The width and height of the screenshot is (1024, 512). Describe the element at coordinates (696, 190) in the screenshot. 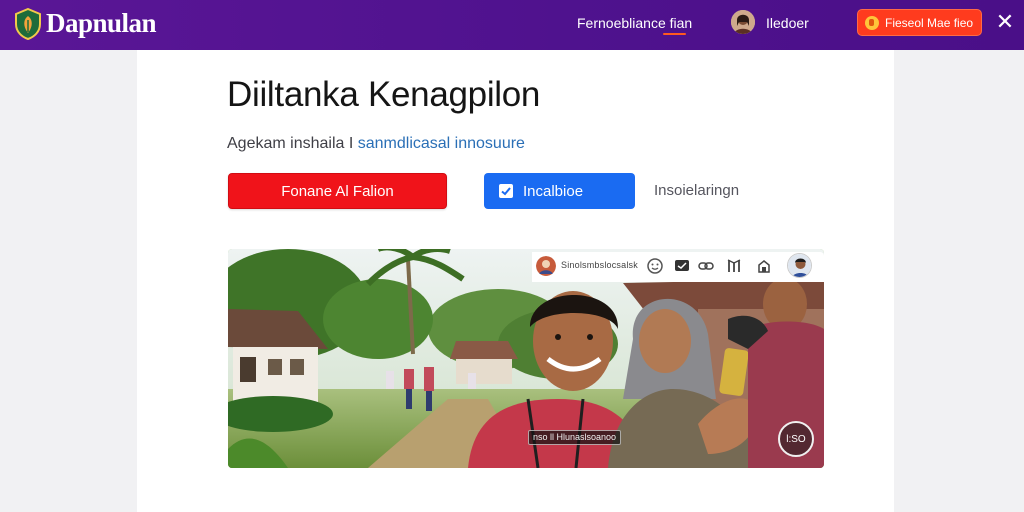

I see `text-link: Insoielaringn` at that location.